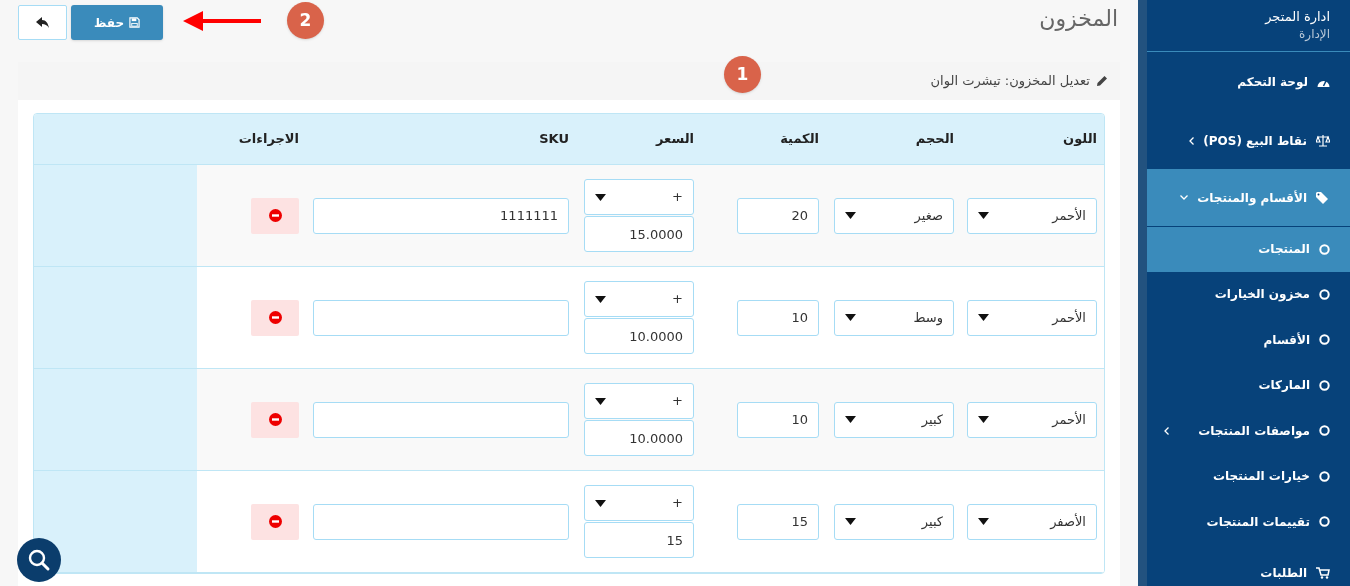  What do you see at coordinates (778, 521) in the screenshot?
I see `quantity-field: 15` at bounding box center [778, 521].